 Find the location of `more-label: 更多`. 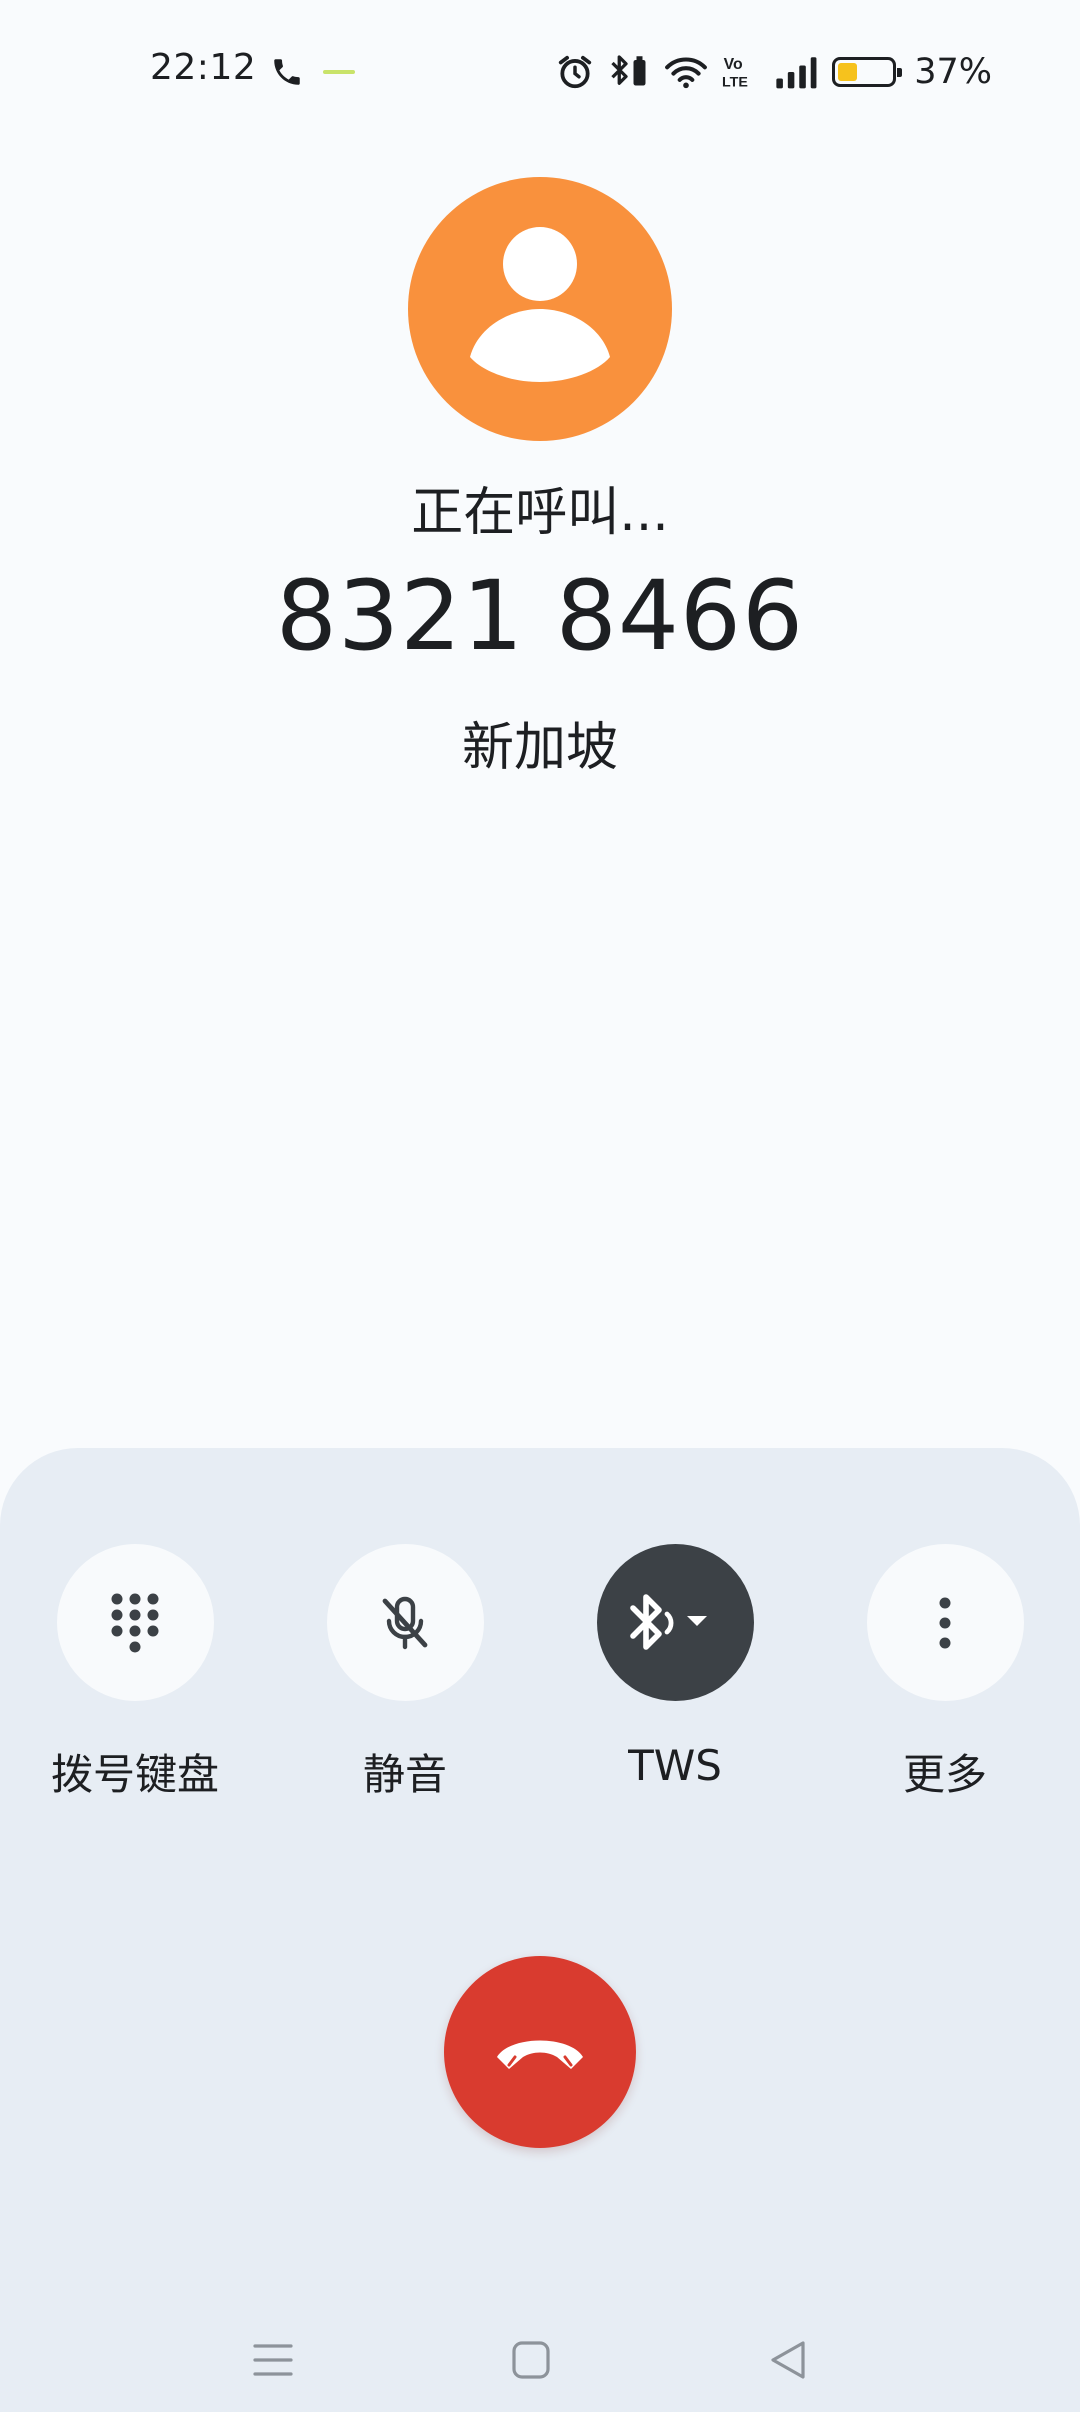

more-label: 更多 is located at coordinates (944, 1774).